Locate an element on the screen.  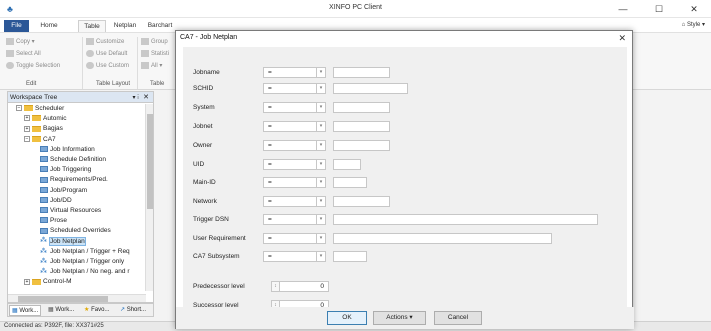
cancel-button: Cancel is located at coordinates (458, 318).